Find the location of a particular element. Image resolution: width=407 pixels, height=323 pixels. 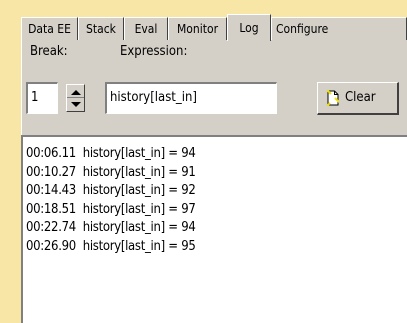

tab-data-ee: Data EE is located at coordinates (49, 28).